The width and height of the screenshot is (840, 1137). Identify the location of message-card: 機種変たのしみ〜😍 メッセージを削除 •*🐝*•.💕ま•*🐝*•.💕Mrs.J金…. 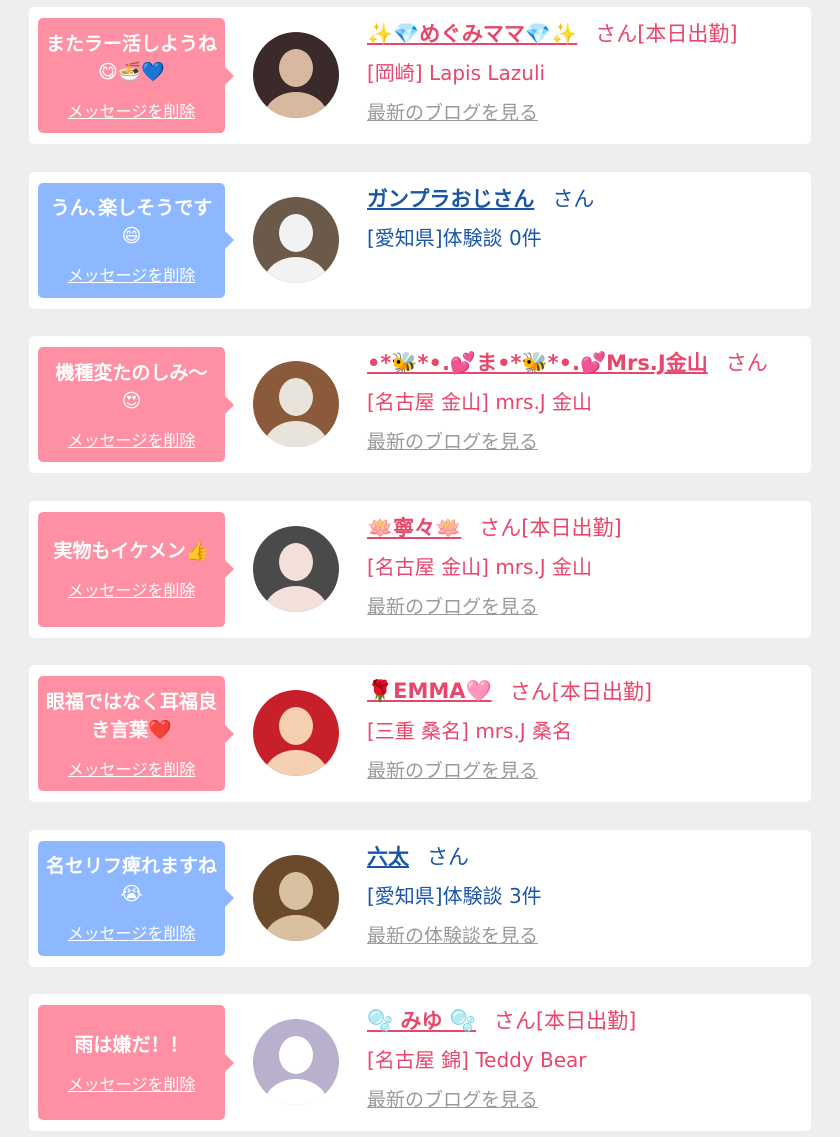
(420, 404).